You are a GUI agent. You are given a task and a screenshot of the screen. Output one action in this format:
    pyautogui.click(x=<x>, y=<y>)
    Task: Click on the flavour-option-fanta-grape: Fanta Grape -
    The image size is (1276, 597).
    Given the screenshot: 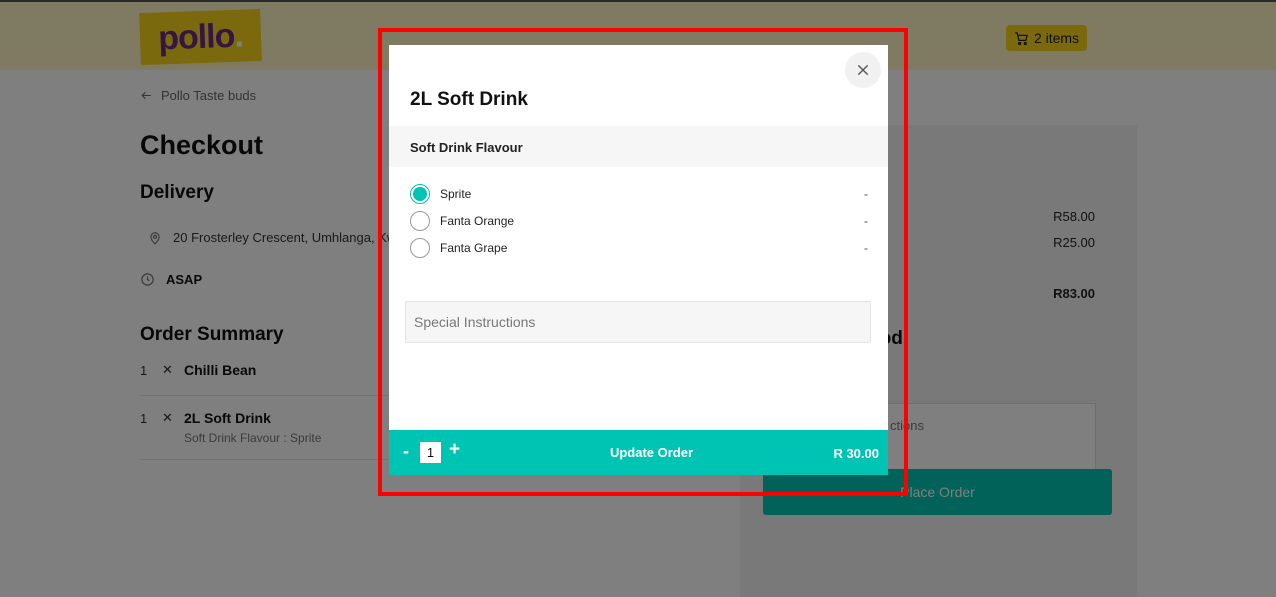 What is the action you would take?
    pyautogui.click(x=639, y=248)
    